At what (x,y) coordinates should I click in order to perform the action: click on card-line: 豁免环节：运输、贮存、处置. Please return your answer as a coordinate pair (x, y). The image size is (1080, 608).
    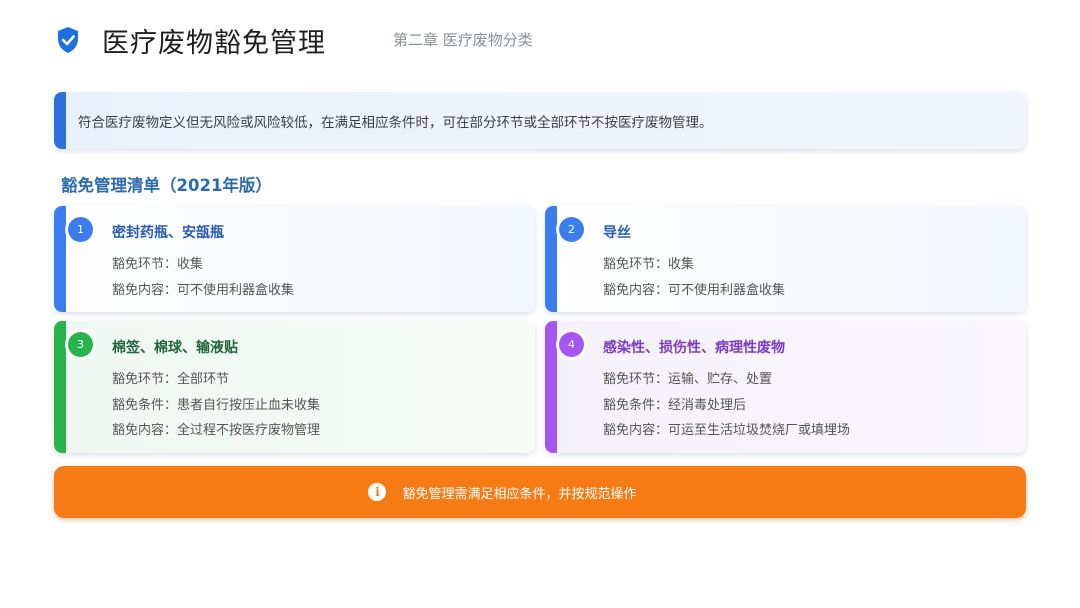
    Looking at the image, I should click on (688, 379).